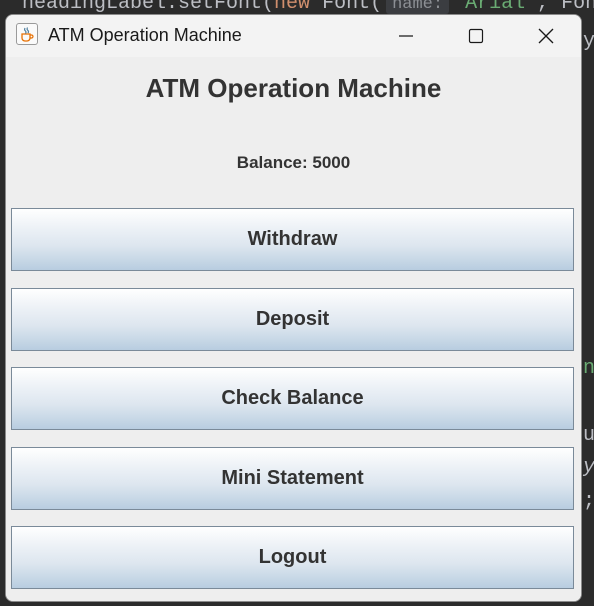 The height and width of the screenshot is (606, 594). I want to click on minimize-button, so click(406, 36).